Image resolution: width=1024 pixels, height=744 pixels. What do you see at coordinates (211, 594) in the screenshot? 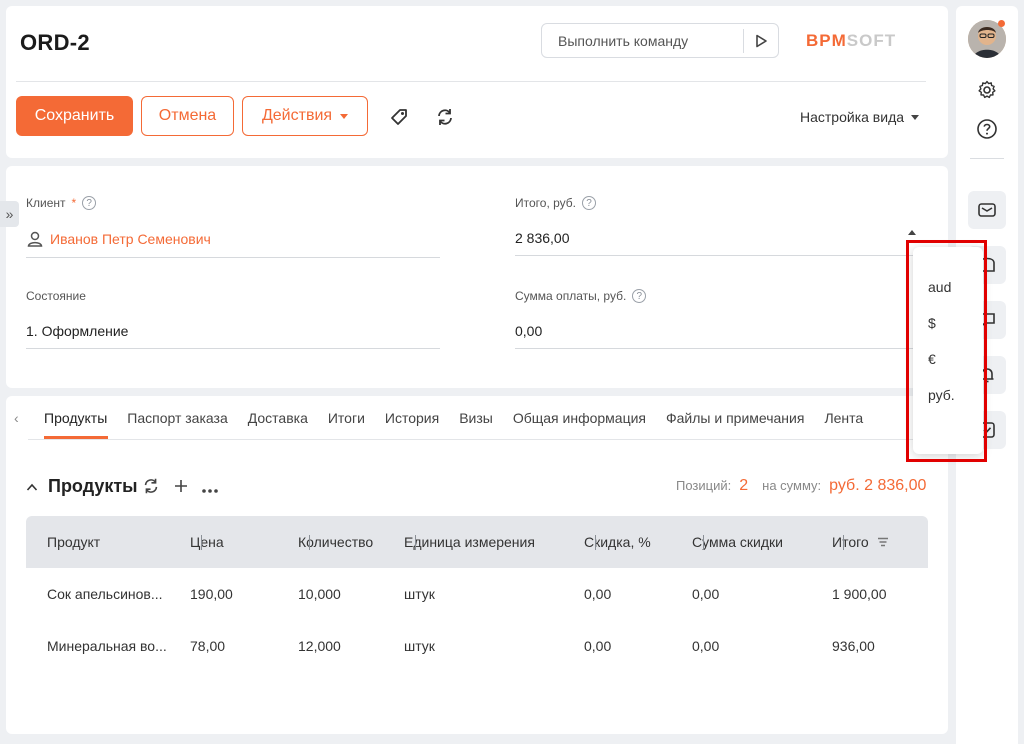
I see `price-cell: 190,00` at bounding box center [211, 594].